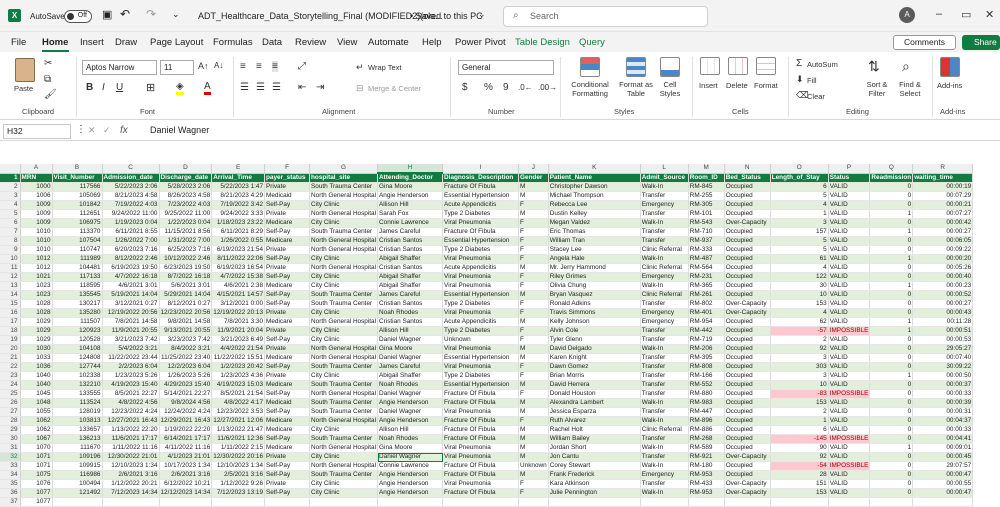  What do you see at coordinates (950, 67) in the screenshot?
I see `add-ins-icon` at bounding box center [950, 67].